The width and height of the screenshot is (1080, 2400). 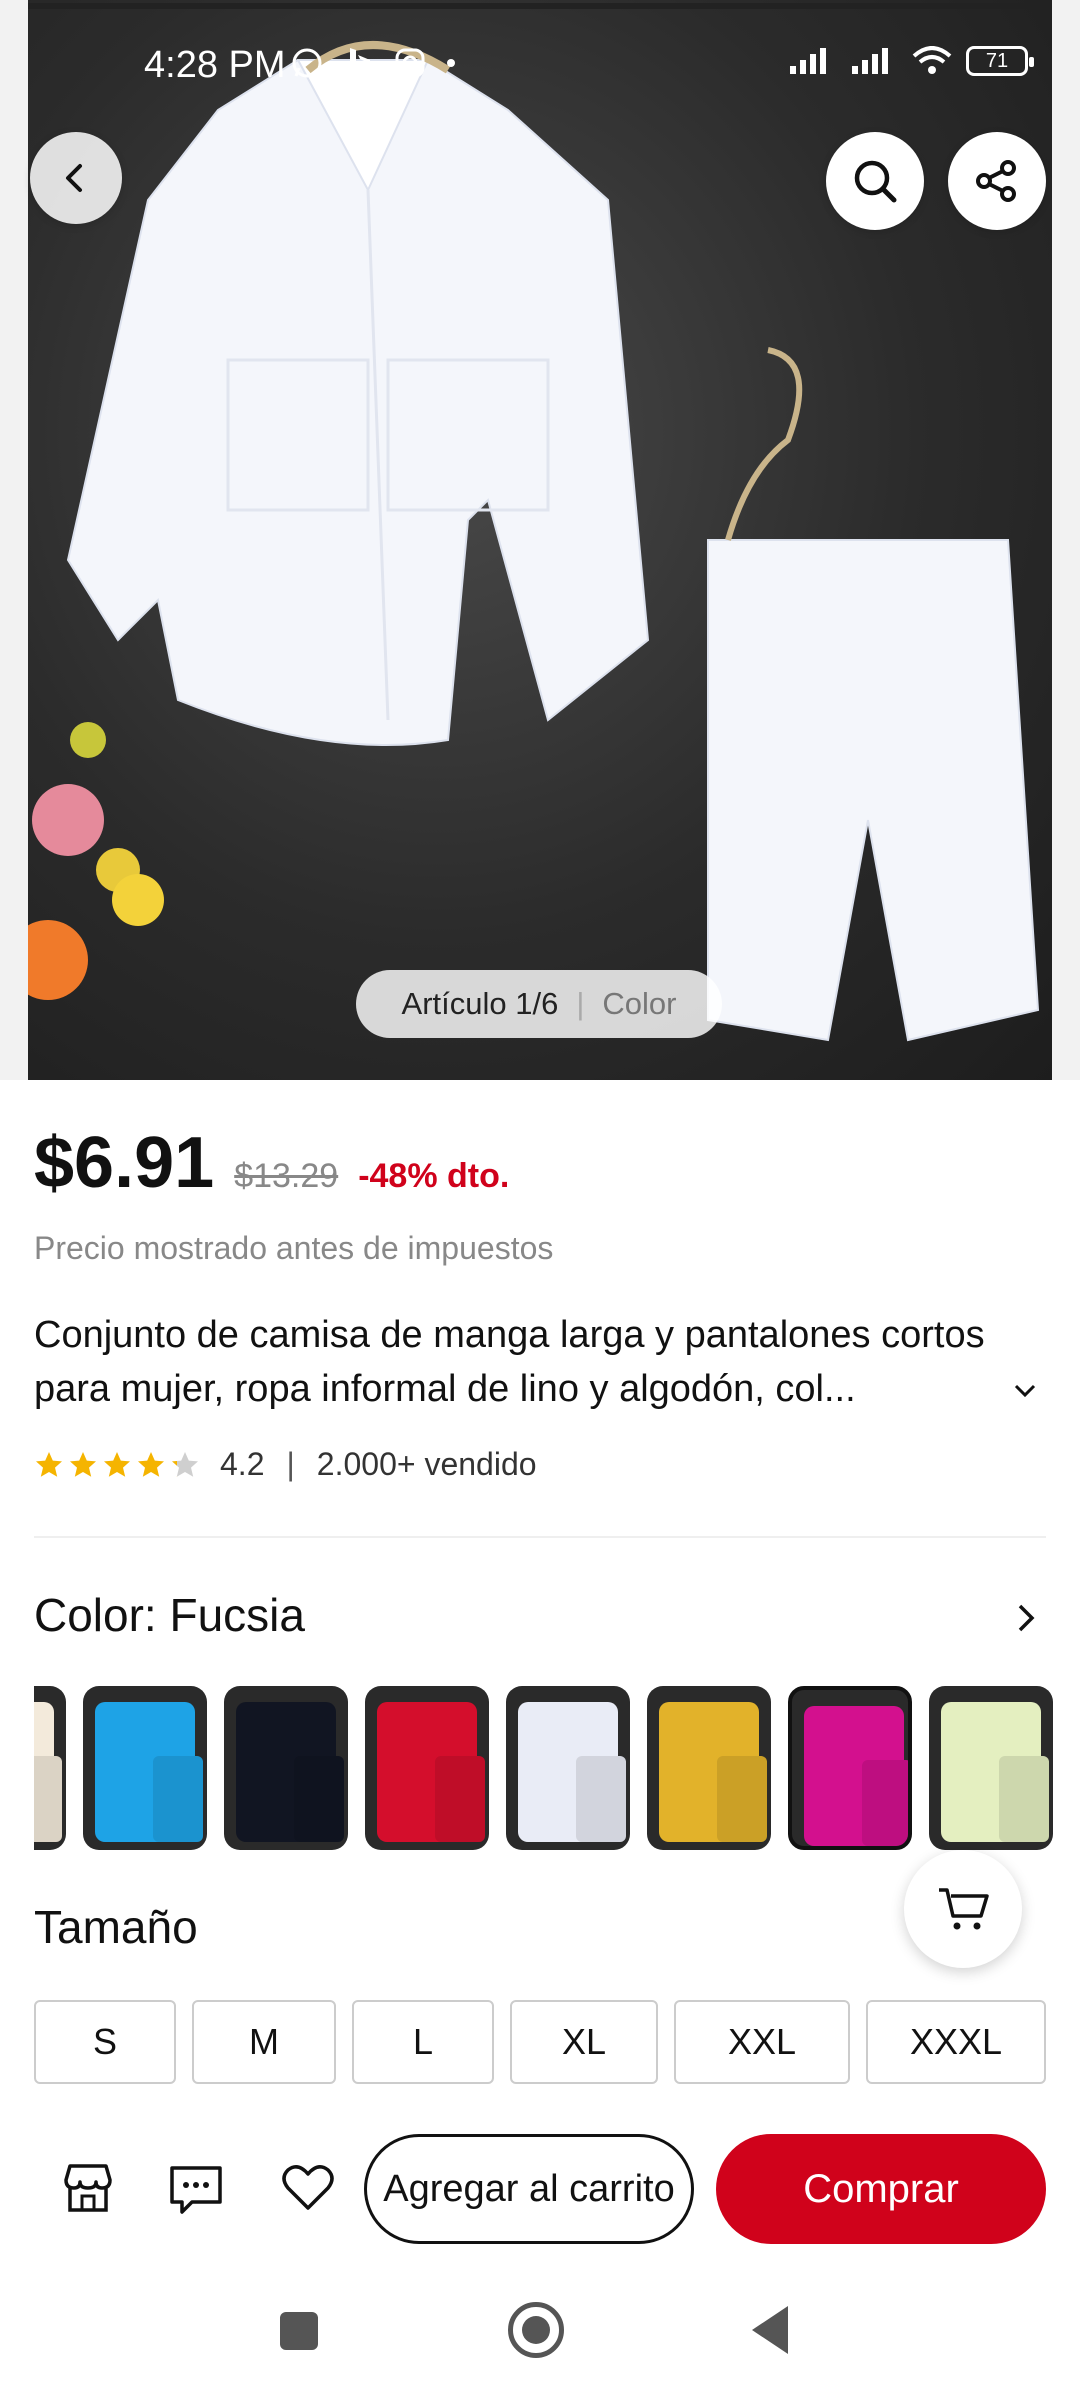 What do you see at coordinates (299, 2331) in the screenshot?
I see `recents-button` at bounding box center [299, 2331].